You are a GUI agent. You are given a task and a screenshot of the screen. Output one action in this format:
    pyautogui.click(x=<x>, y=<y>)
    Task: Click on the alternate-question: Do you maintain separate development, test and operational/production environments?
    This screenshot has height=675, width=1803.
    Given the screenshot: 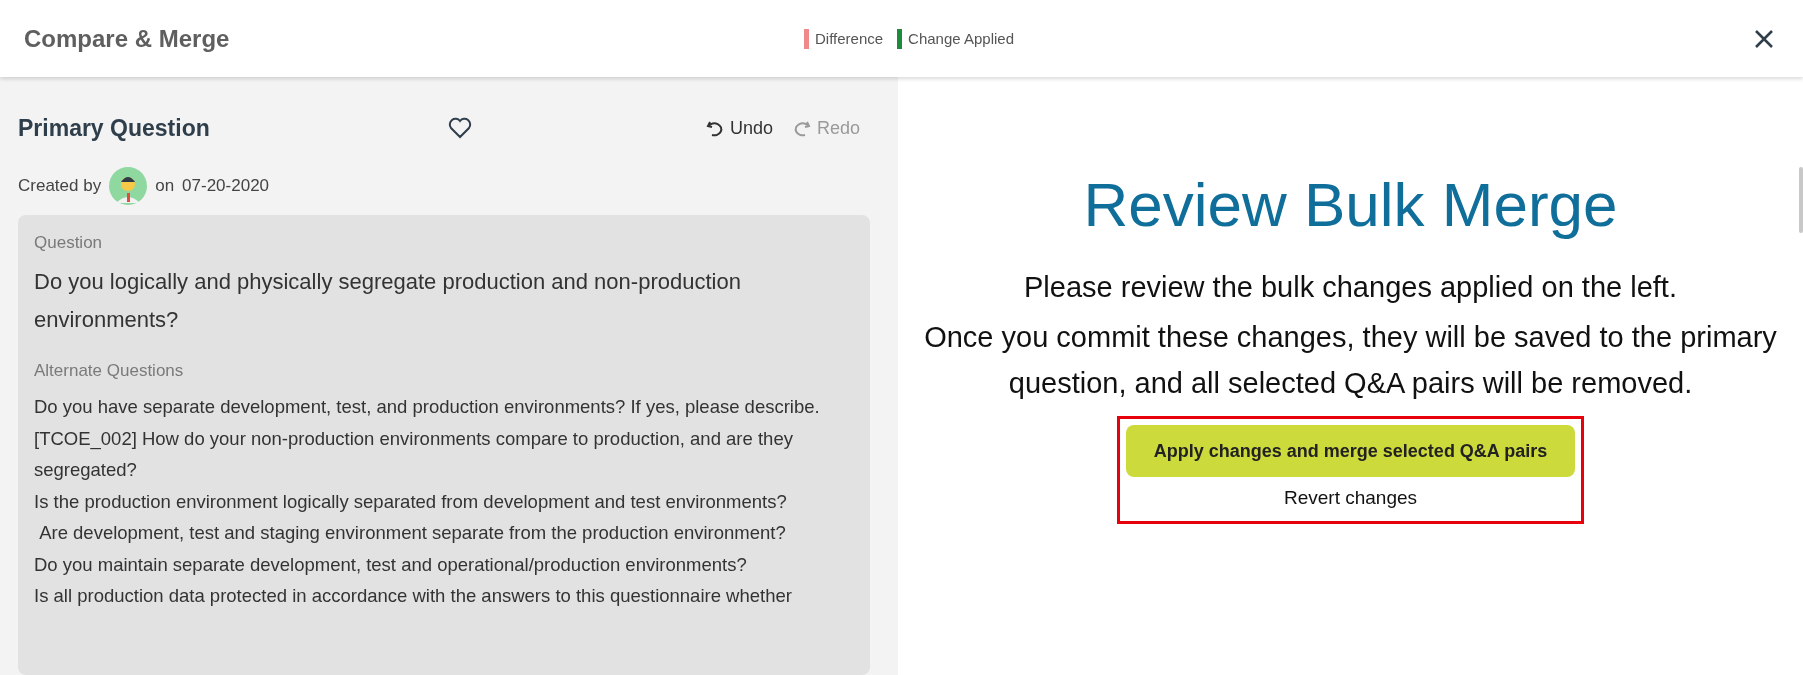 What is the action you would take?
    pyautogui.click(x=391, y=564)
    